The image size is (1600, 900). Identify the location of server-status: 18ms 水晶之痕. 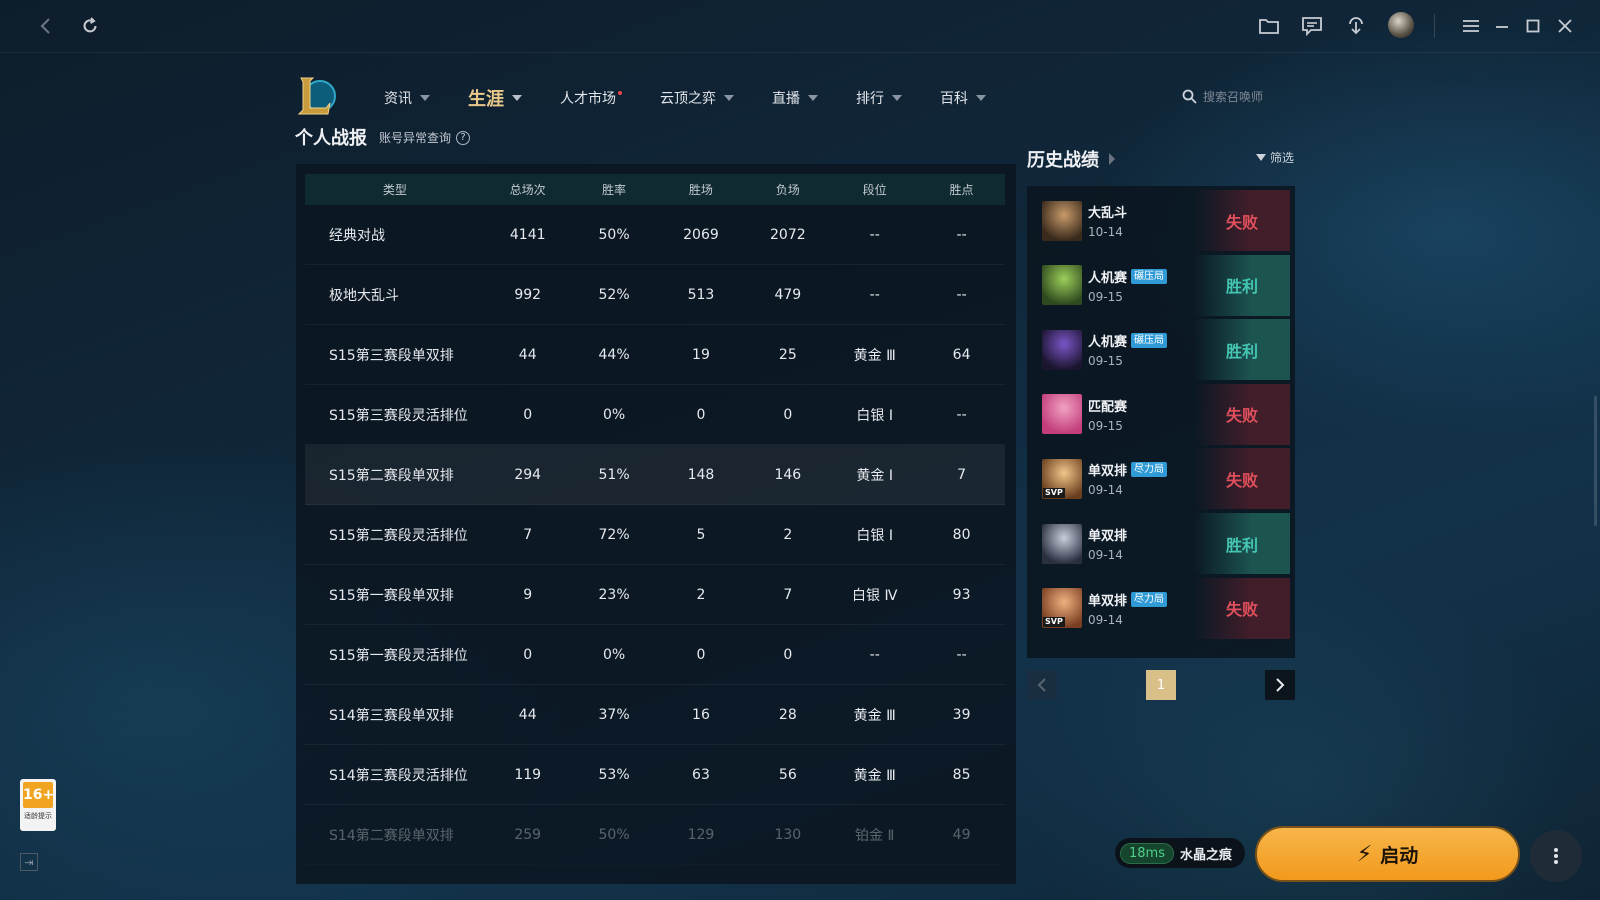
(1180, 853).